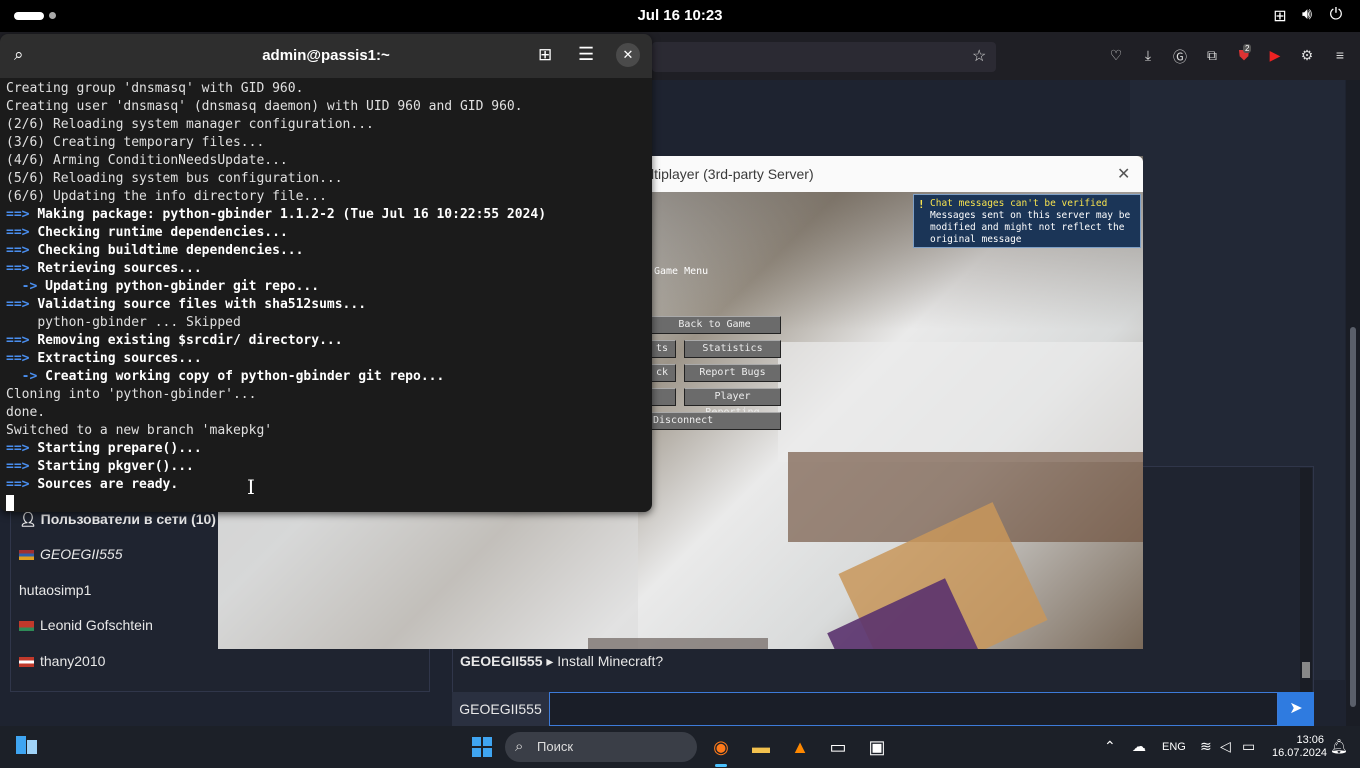 This screenshot has width=1360, height=768. Describe the element at coordinates (482, 747) in the screenshot. I see `windows-start-icon` at that location.